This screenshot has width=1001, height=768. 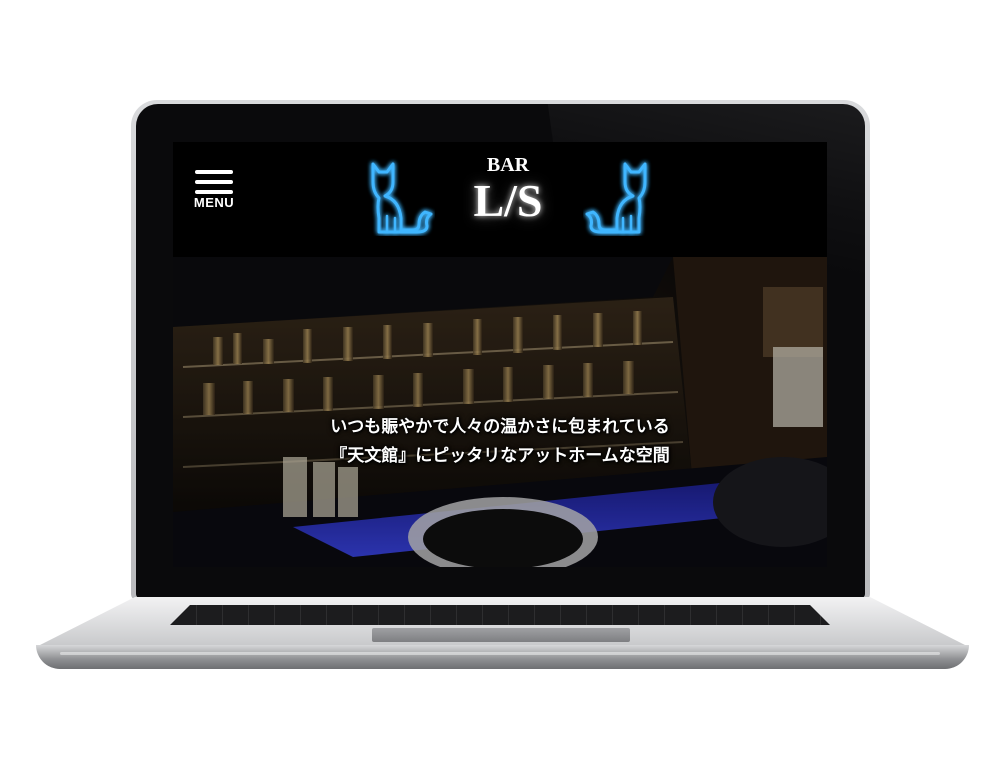 I want to click on menu-button: MENU, so click(x=214, y=192).